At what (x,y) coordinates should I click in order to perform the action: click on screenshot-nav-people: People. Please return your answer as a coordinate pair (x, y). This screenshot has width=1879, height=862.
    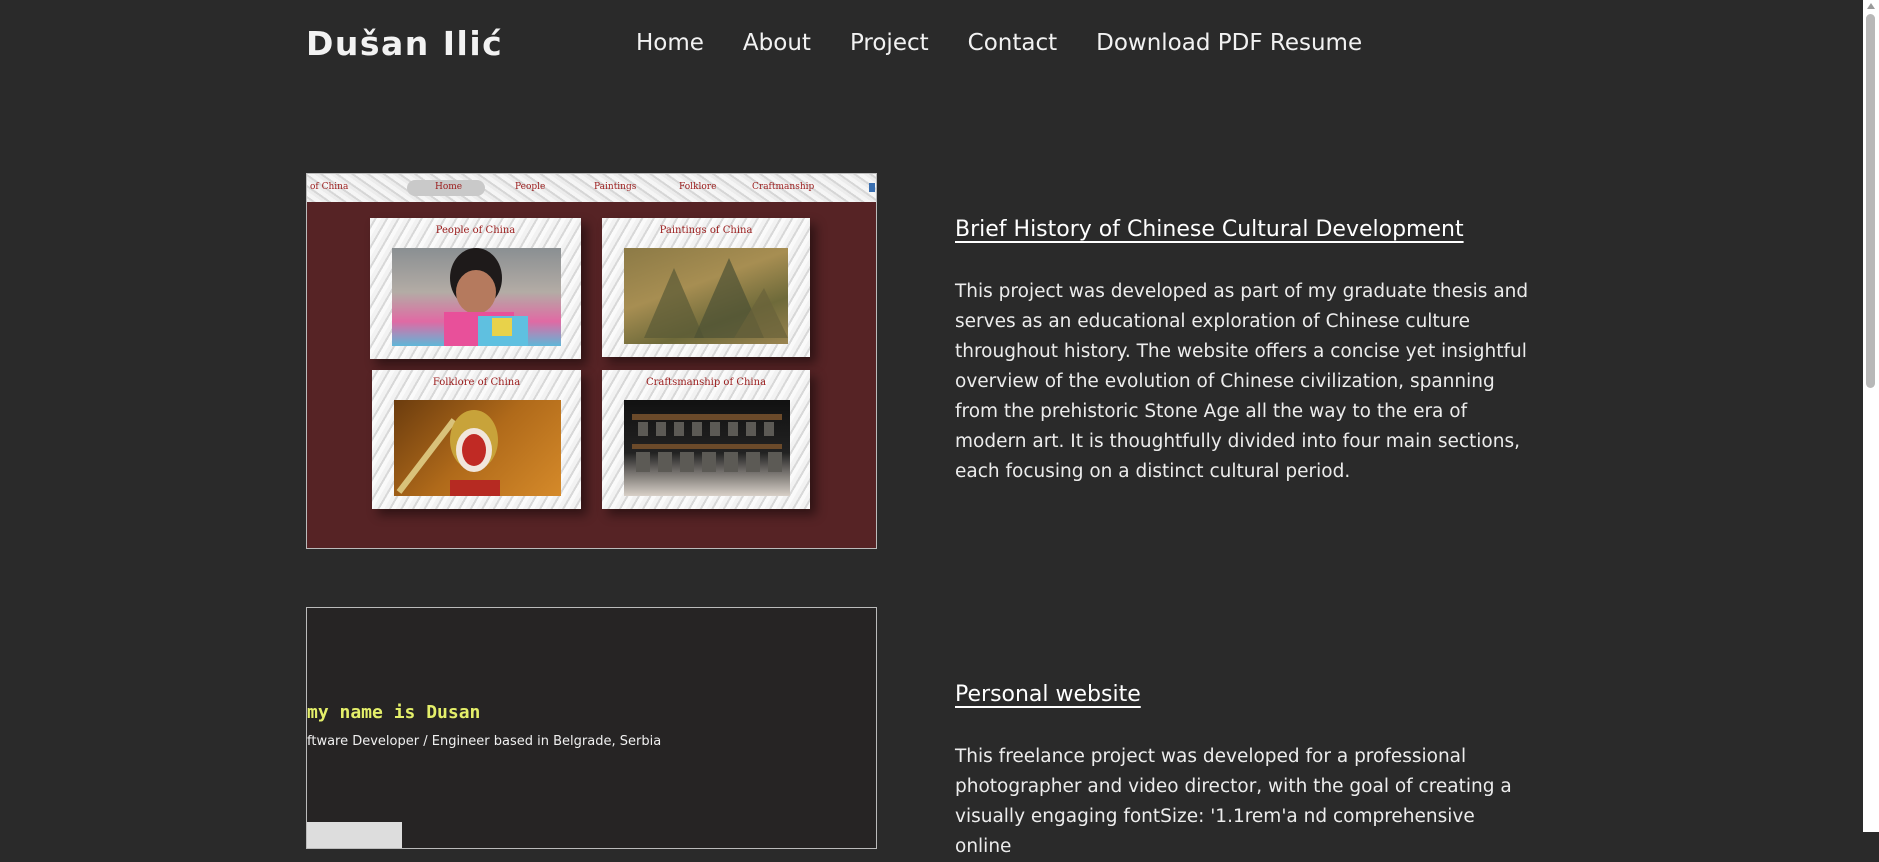
    Looking at the image, I should click on (530, 187).